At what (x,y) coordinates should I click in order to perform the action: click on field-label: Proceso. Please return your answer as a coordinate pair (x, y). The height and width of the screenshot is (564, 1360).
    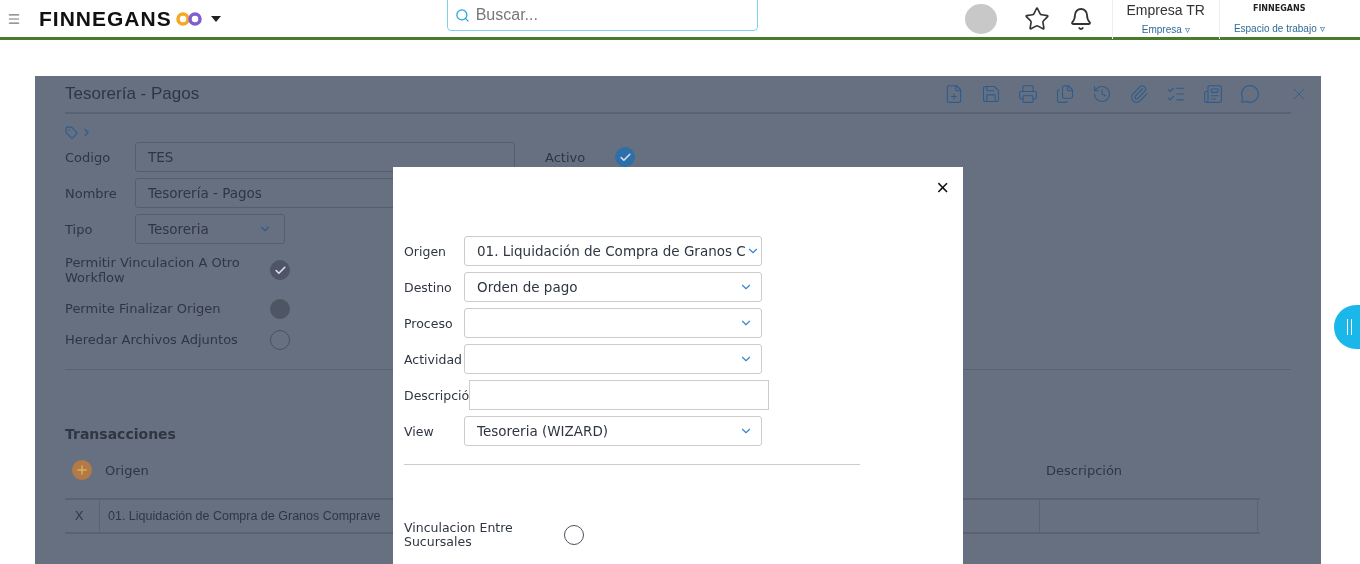
    Looking at the image, I should click on (429, 323).